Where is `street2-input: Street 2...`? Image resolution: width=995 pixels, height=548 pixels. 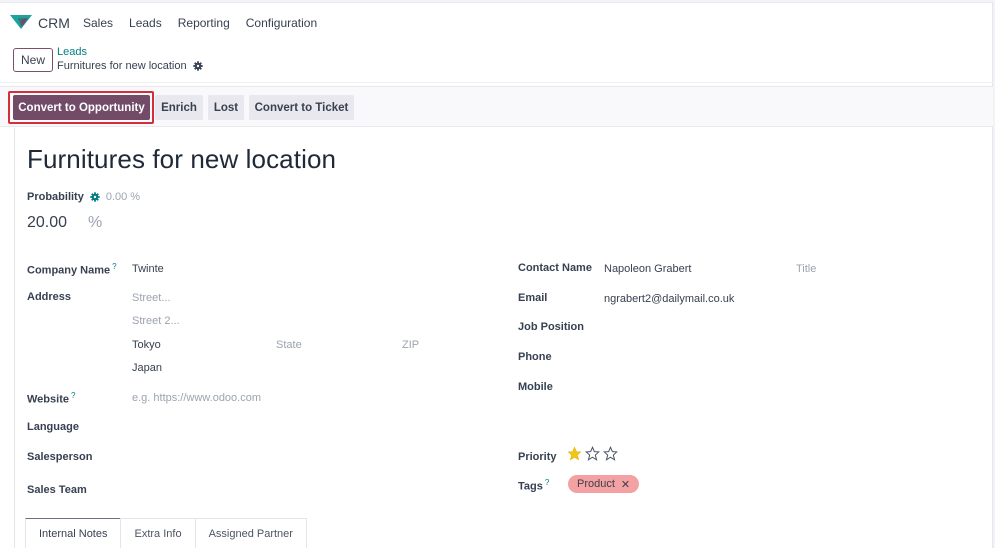 street2-input: Street 2... is located at coordinates (156, 321).